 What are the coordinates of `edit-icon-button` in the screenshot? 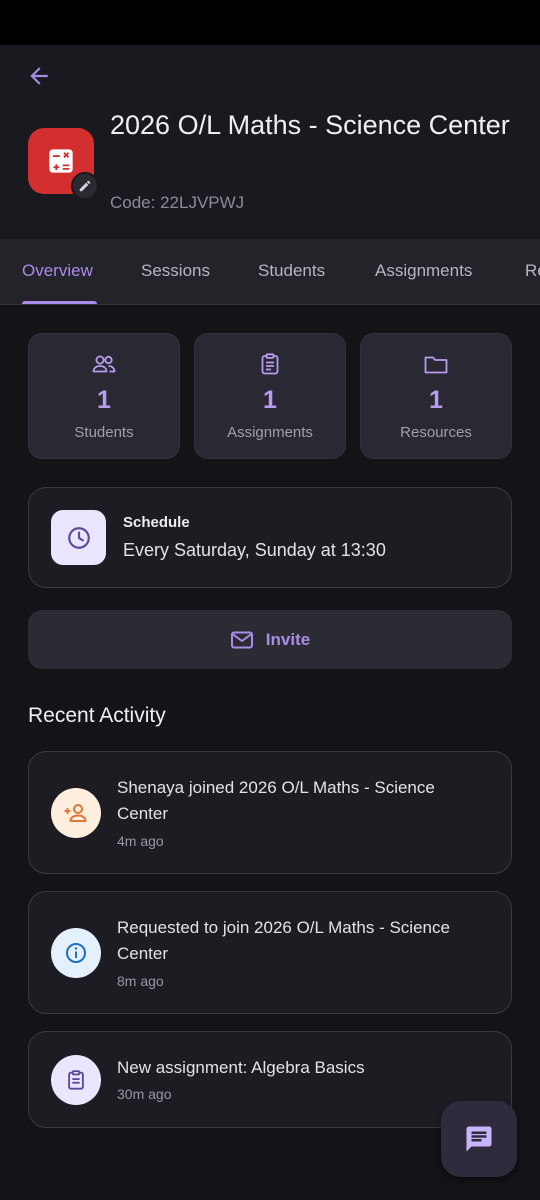 It's located at (85, 186).